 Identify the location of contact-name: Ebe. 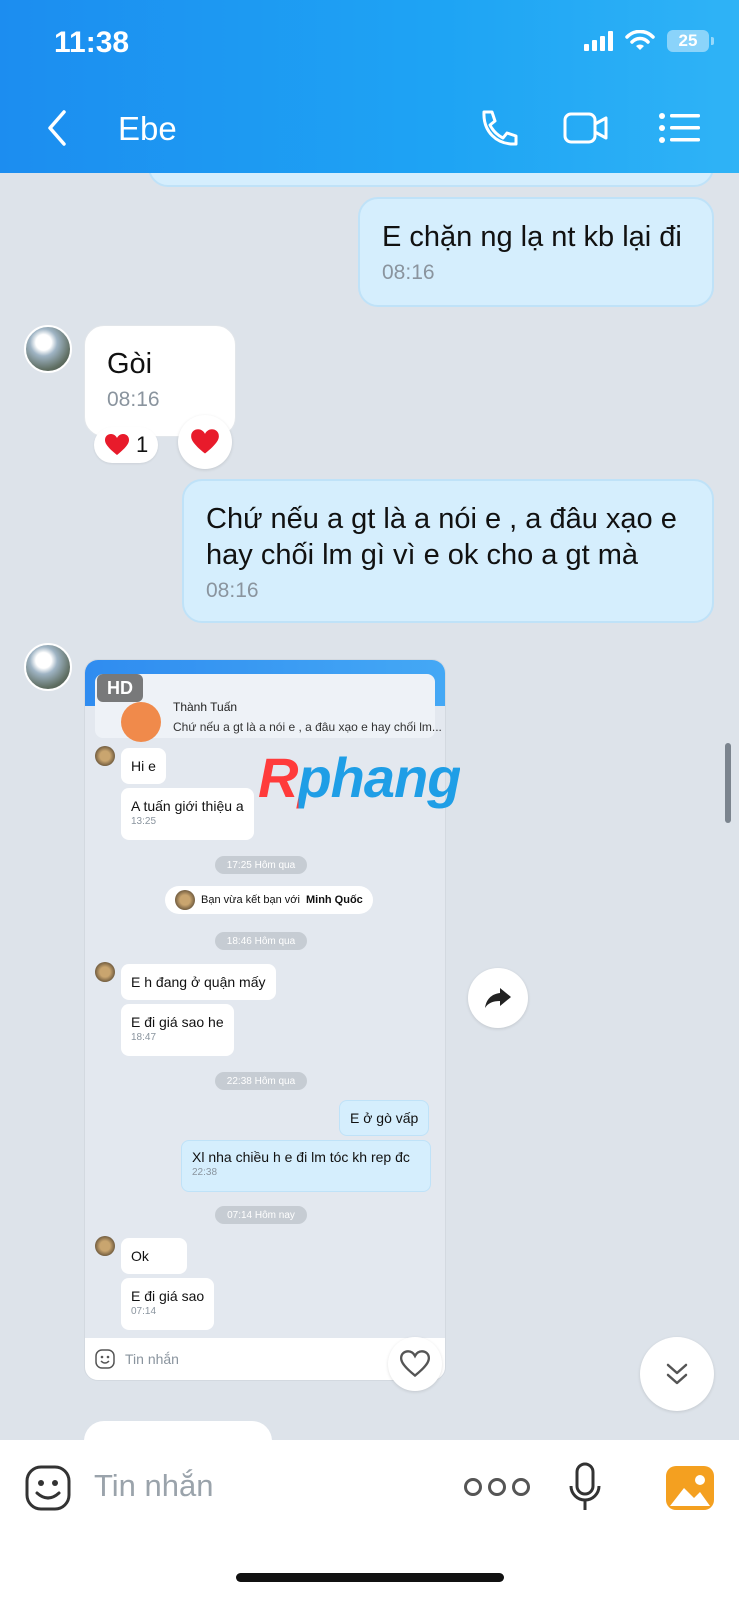
(147, 129).